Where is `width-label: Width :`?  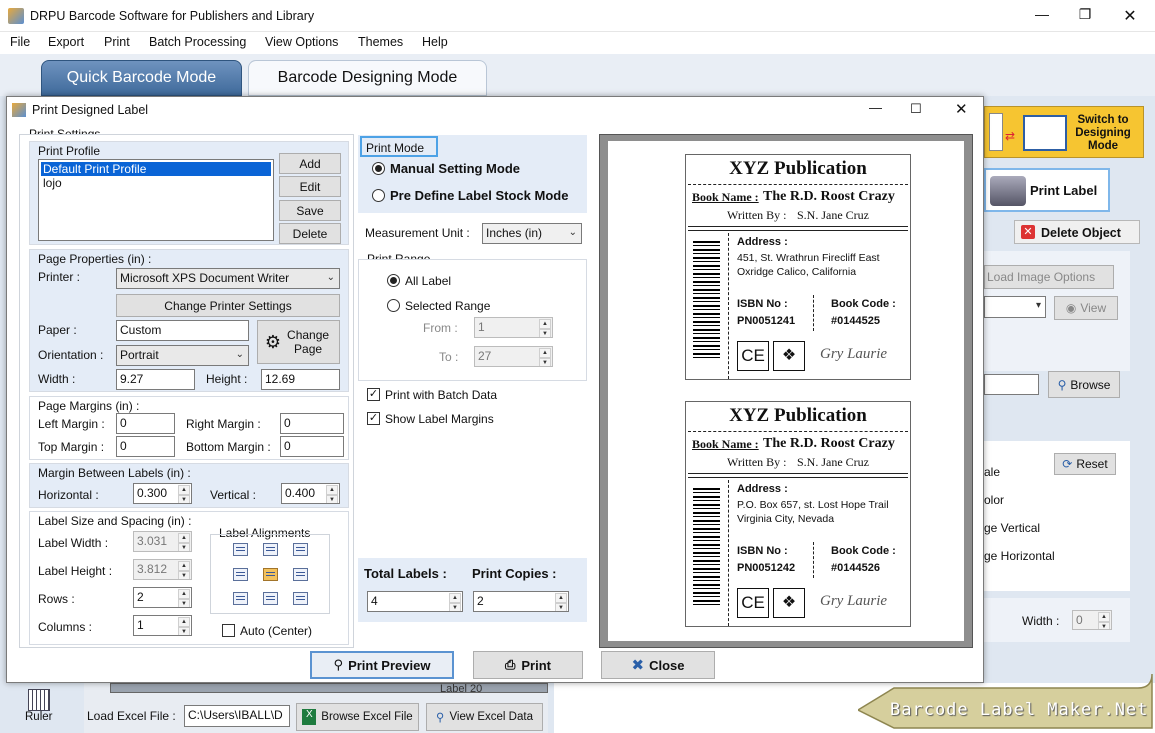
width-label: Width : is located at coordinates (57, 379).